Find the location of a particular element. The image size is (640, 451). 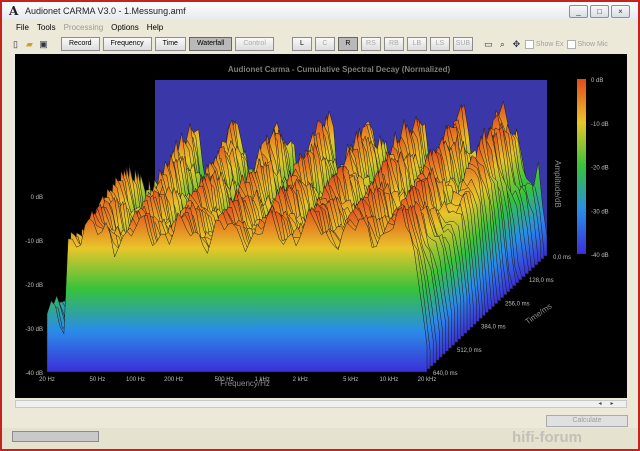

channel-c-button: C is located at coordinates (324, 44).